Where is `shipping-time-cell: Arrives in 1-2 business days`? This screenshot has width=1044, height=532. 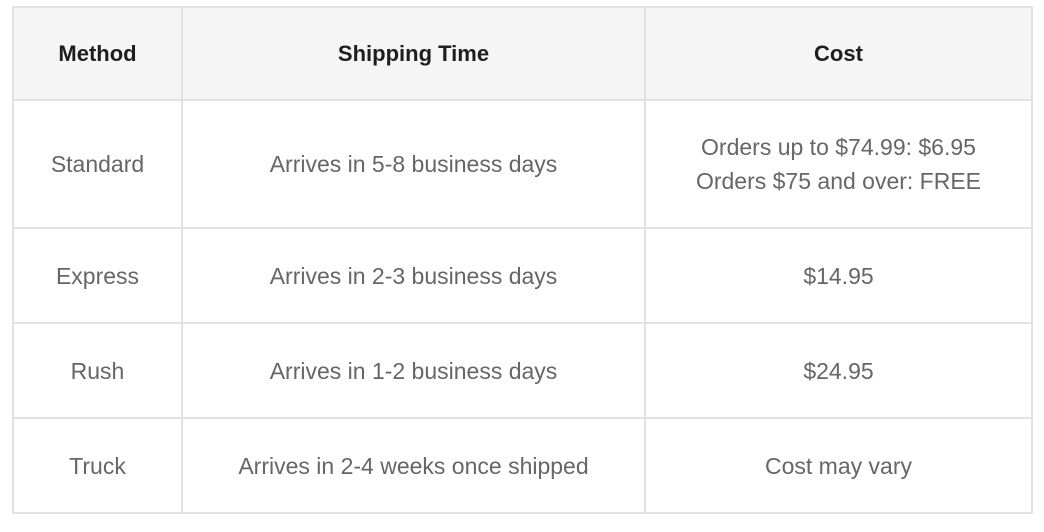
shipping-time-cell: Arrives in 1-2 business days is located at coordinates (413, 370).